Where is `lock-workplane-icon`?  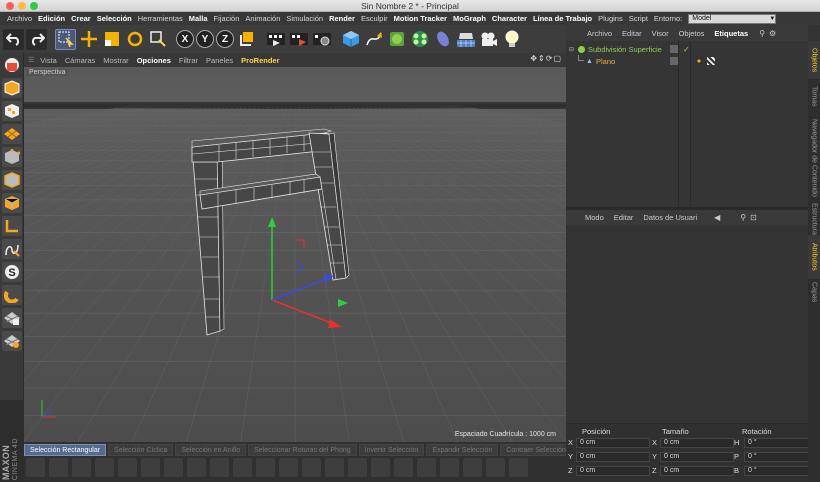
lock-workplane-icon is located at coordinates (12, 318).